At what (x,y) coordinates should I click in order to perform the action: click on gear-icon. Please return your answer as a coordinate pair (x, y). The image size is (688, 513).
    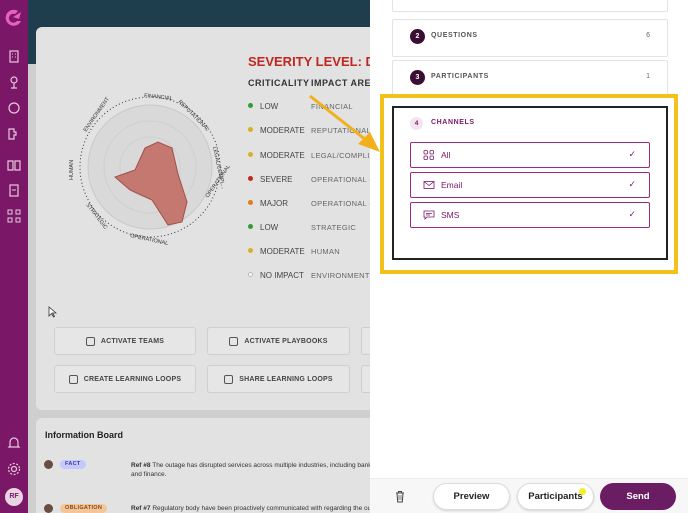
    Looking at the image, I should click on (14, 469).